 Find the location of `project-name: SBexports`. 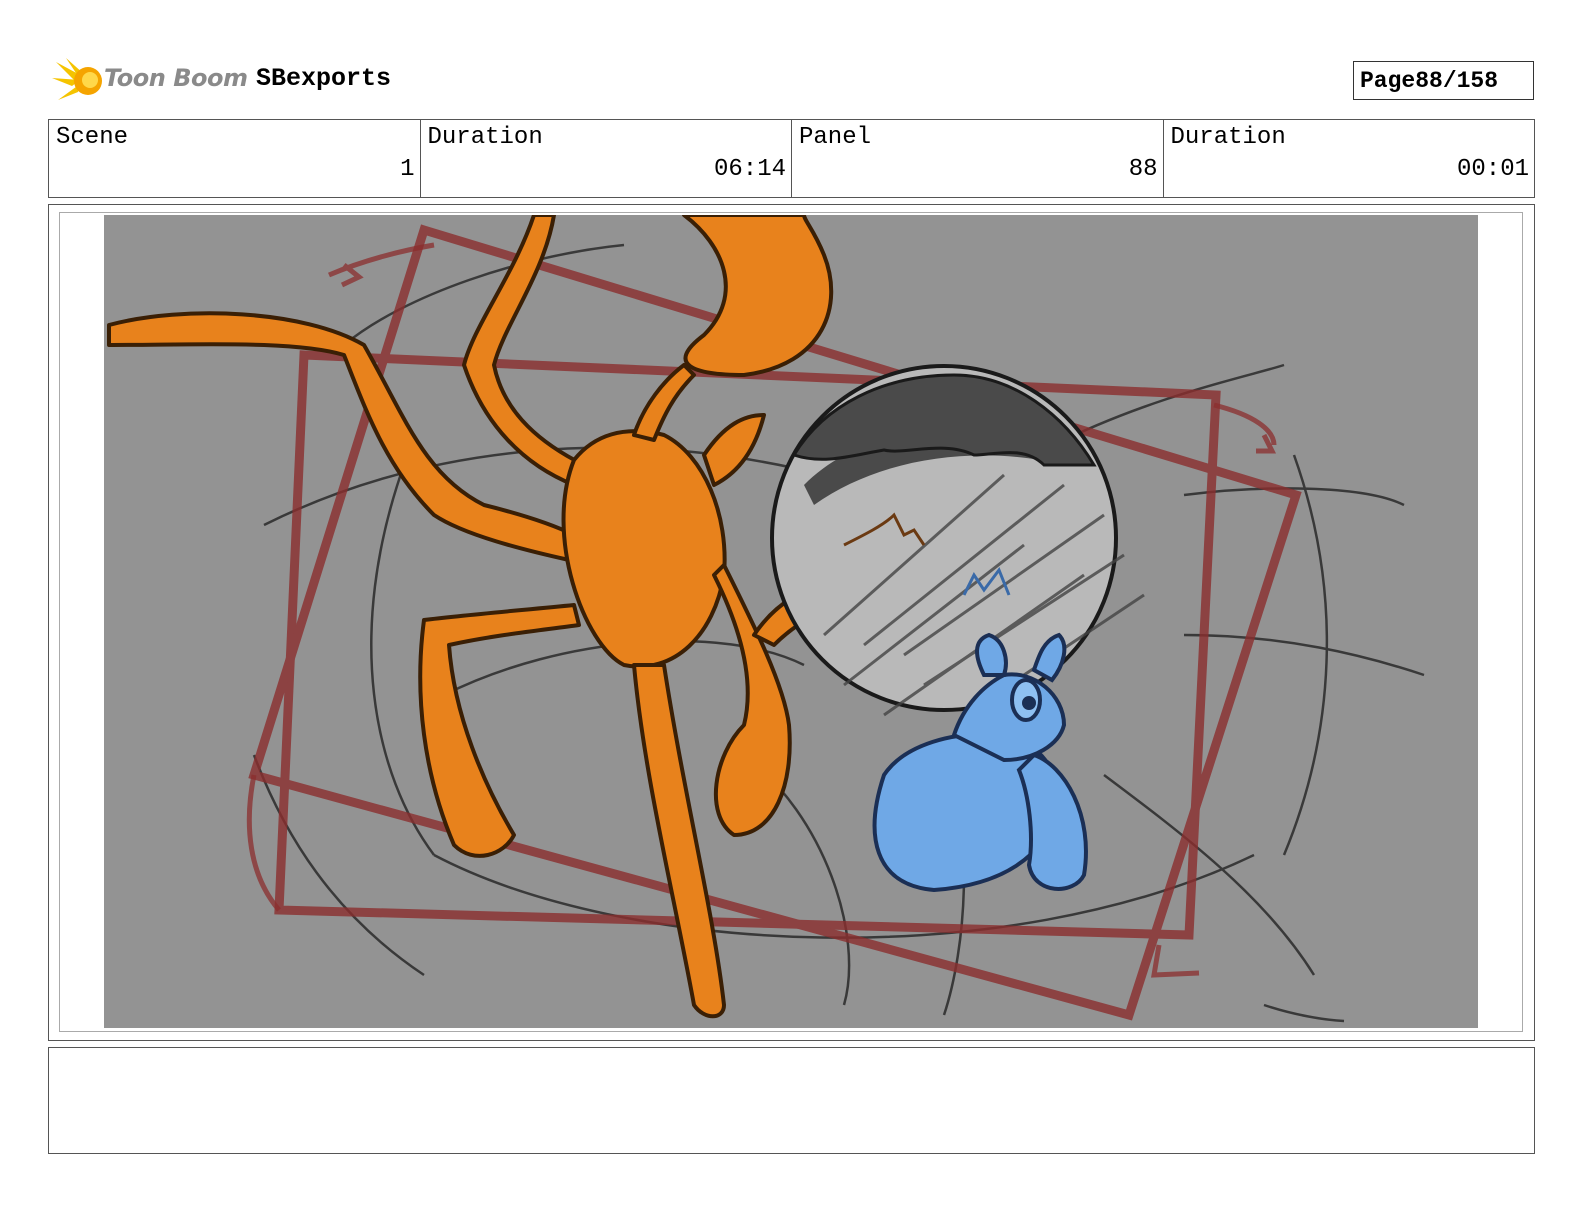

project-name: SBexports is located at coordinates (324, 78).